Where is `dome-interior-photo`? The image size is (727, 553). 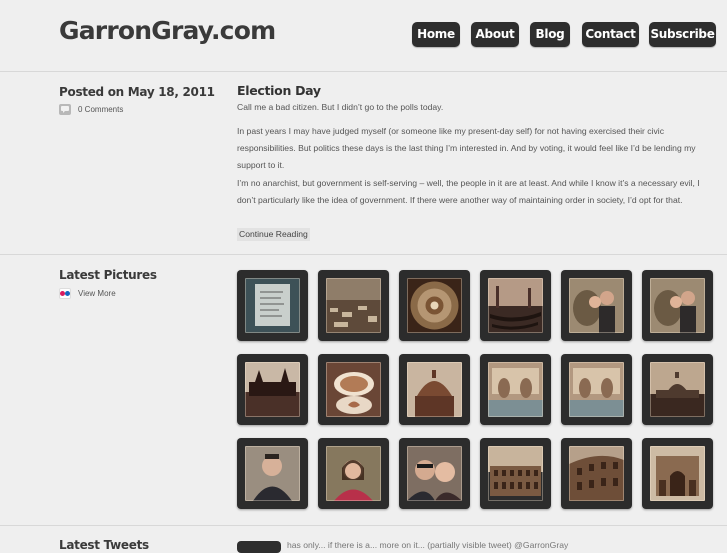
dome-interior-photo is located at coordinates (434, 305).